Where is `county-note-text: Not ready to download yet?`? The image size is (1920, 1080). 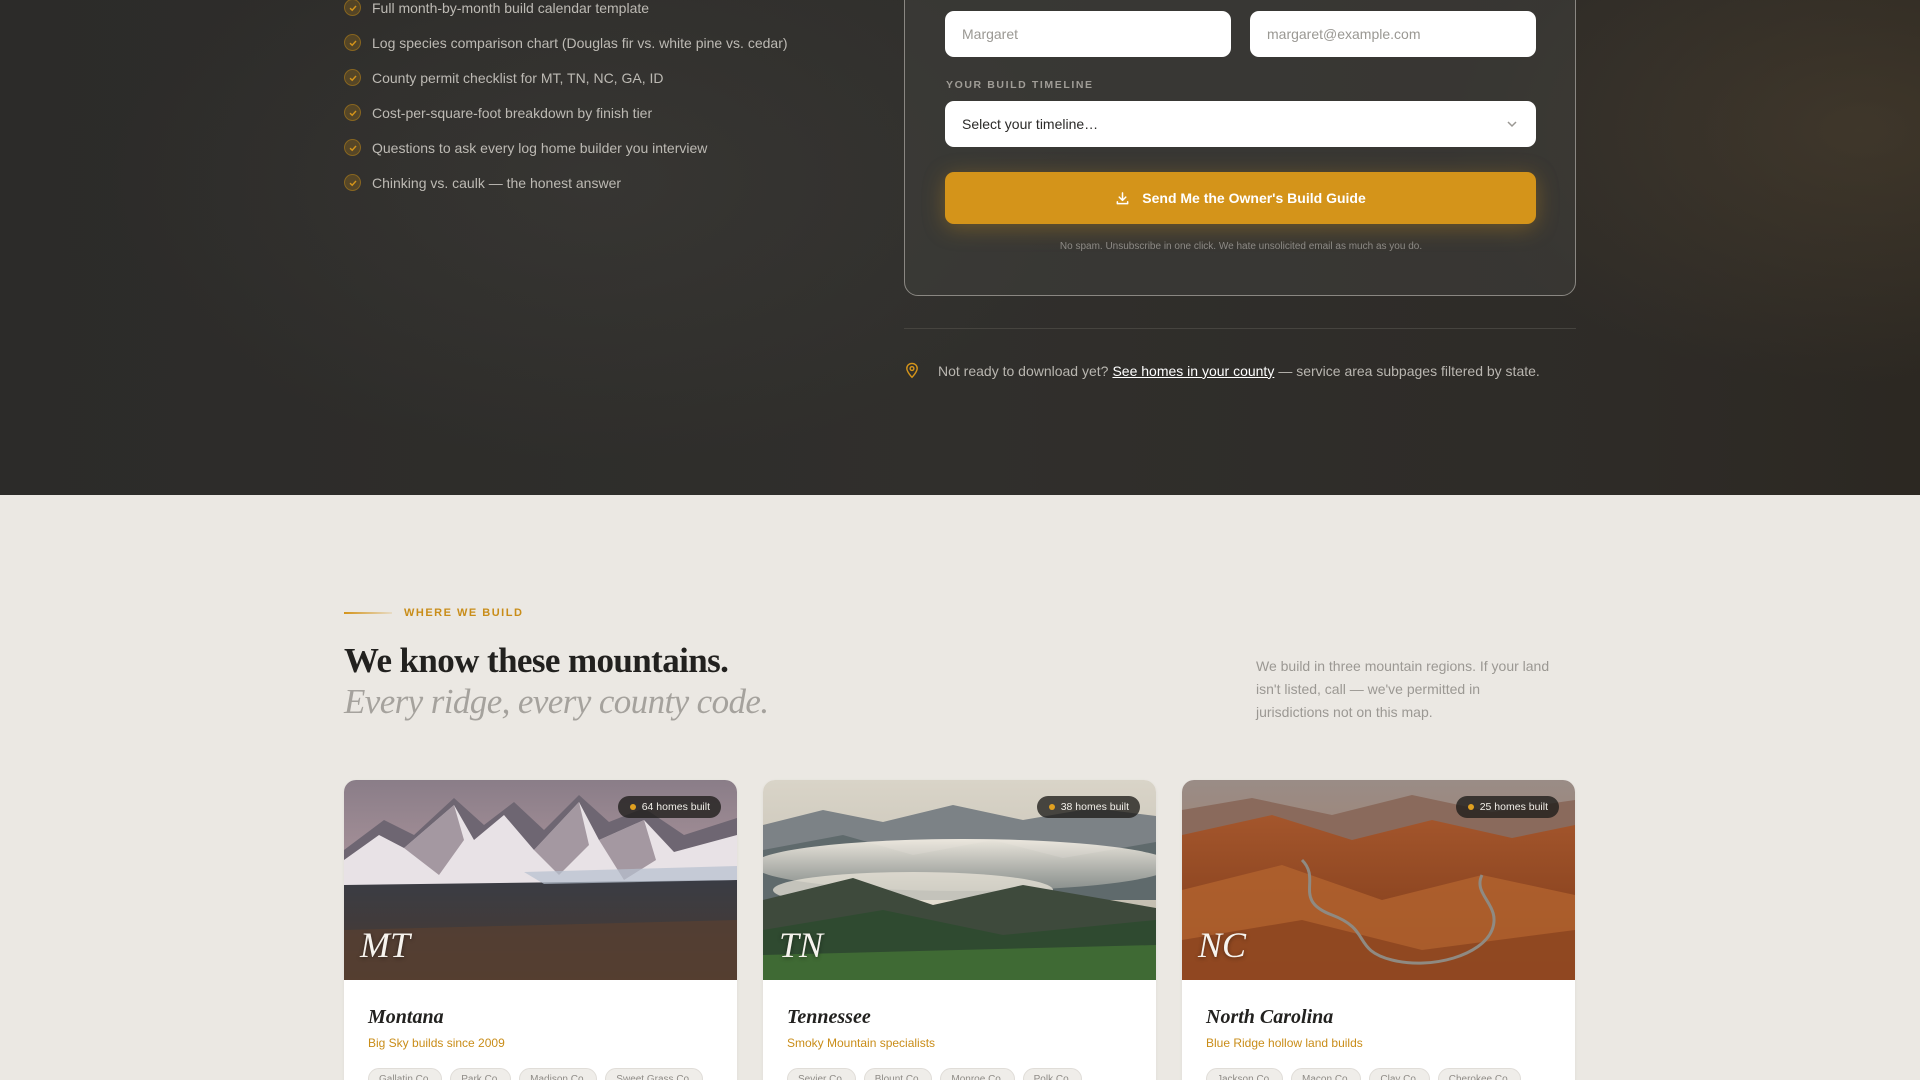
county-note-text: Not ready to download yet? is located at coordinates (1023, 370).